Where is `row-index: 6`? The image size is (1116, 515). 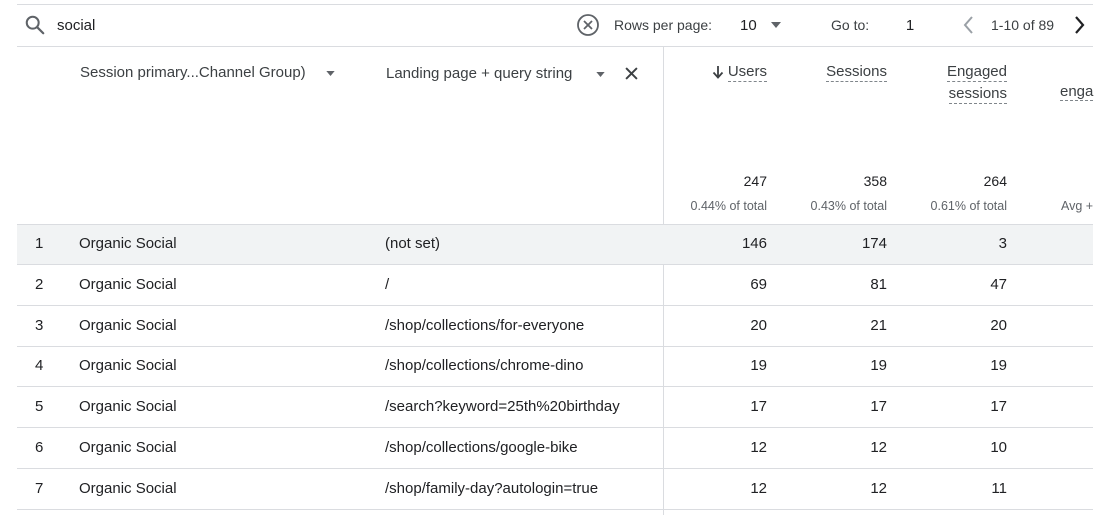 row-index: 6 is located at coordinates (39, 447).